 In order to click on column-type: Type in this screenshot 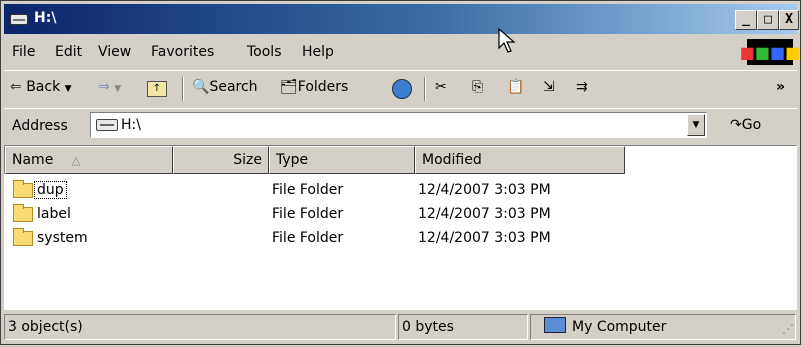, I will do `click(342, 160)`.